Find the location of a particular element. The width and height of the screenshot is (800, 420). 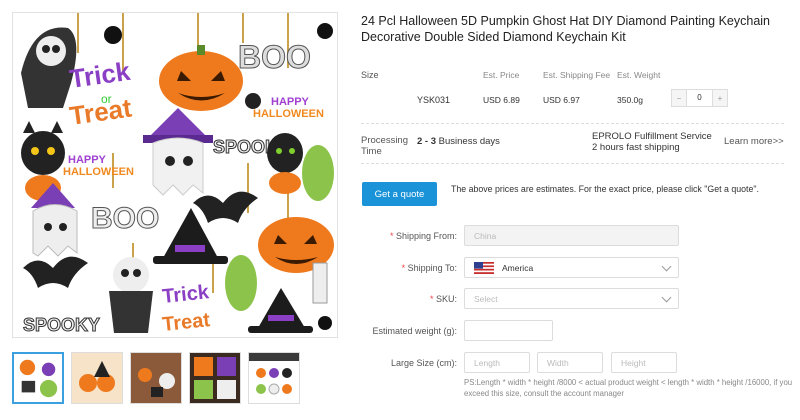

spooky-text-bottom: SPOOKY is located at coordinates (61, 325).